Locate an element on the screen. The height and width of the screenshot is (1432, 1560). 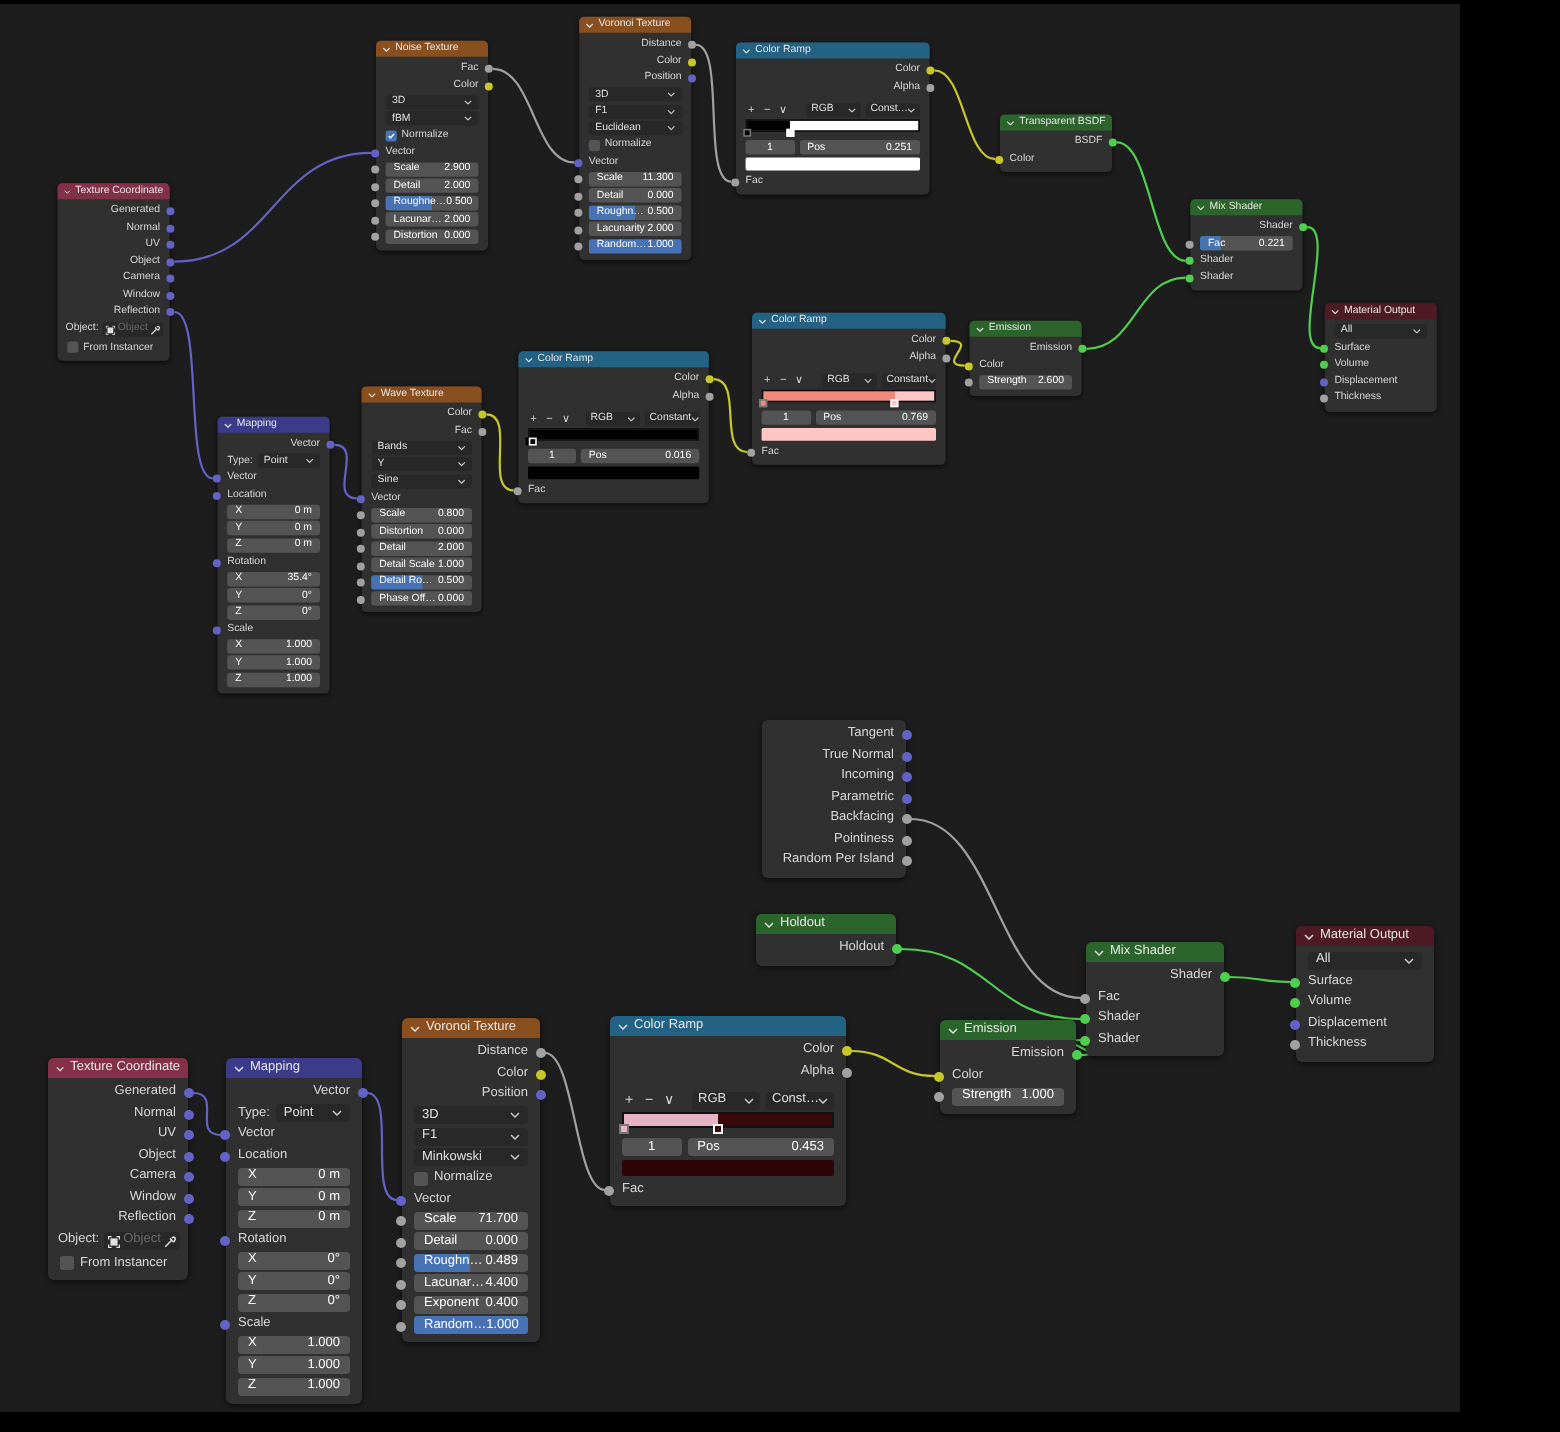
object-icon is located at coordinates (113, 1241).